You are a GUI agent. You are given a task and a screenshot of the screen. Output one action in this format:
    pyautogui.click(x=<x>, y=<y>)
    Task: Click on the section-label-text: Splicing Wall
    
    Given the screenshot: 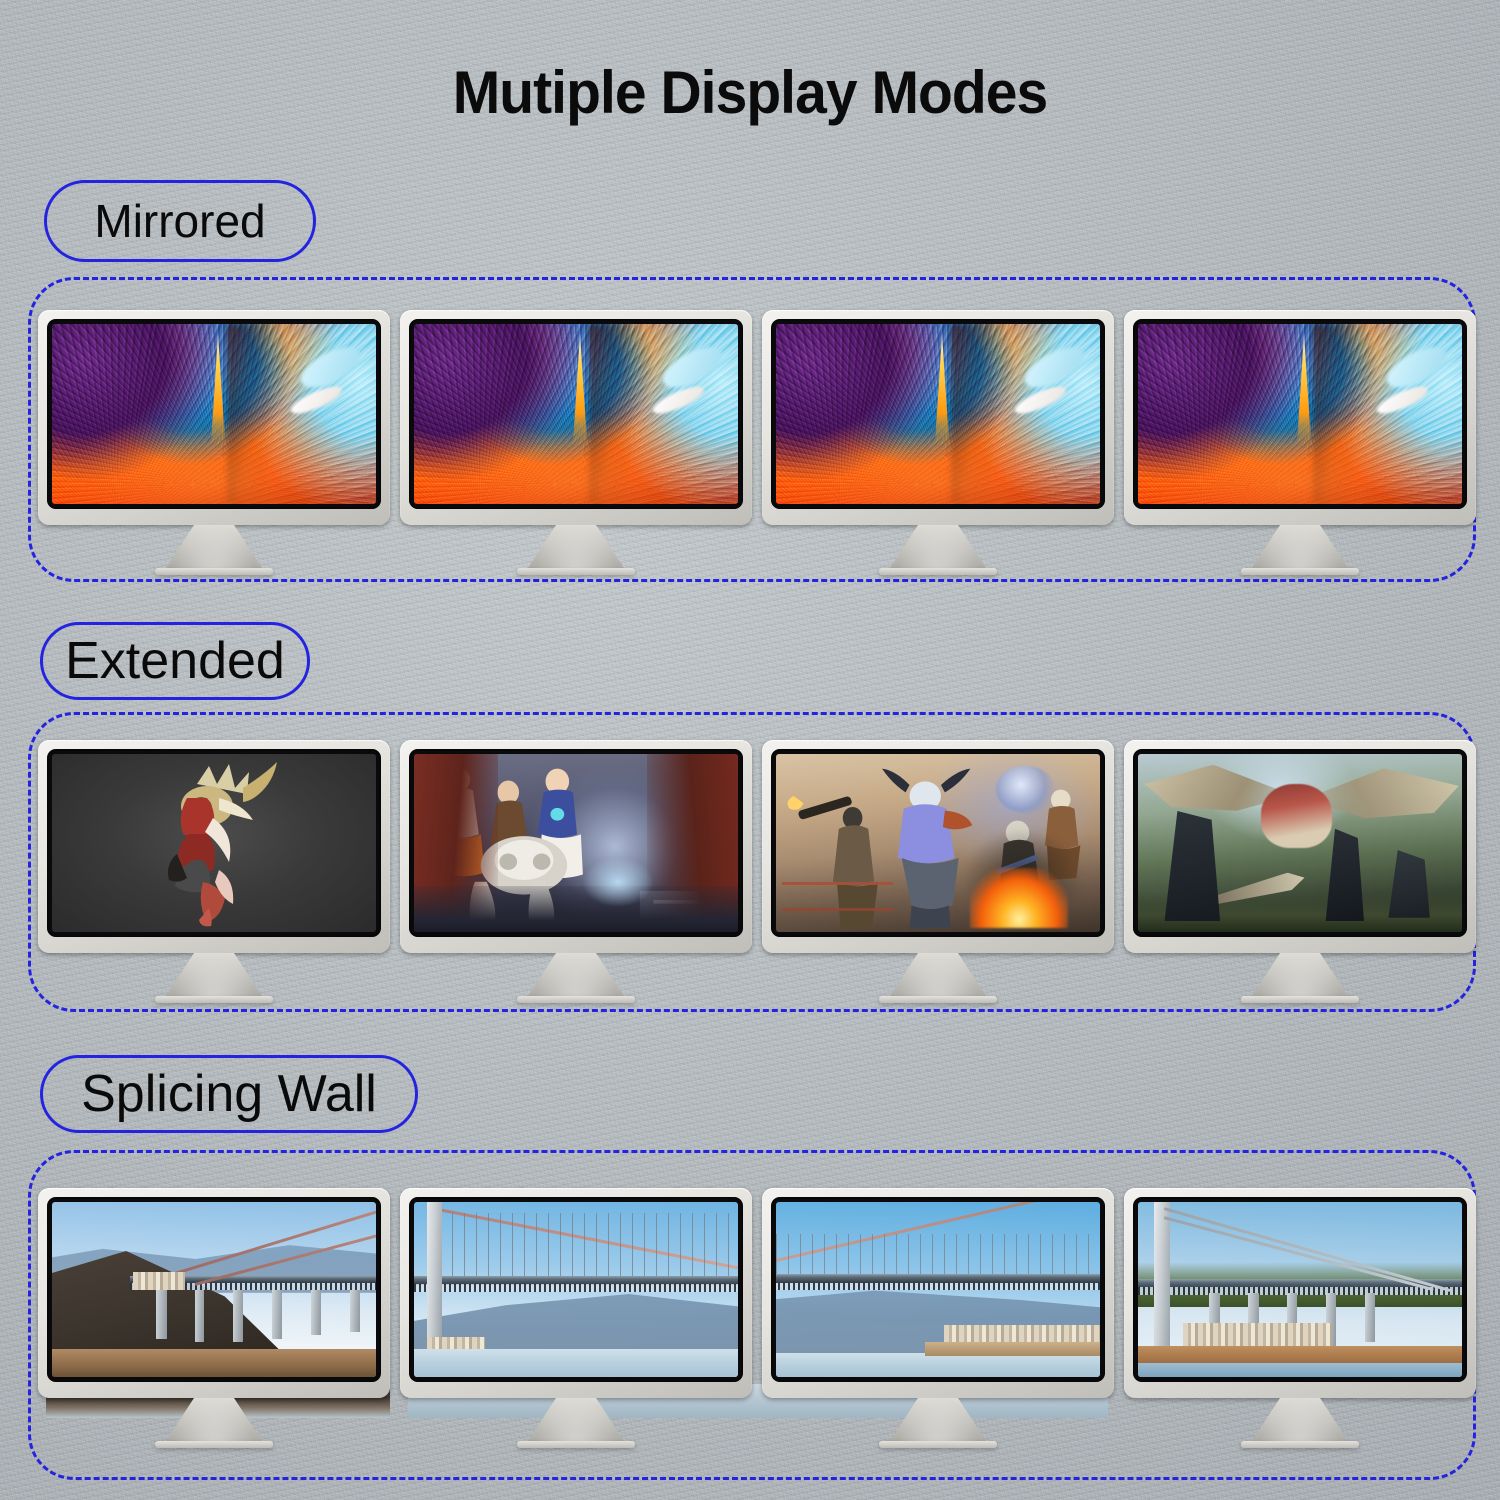 What is the action you would take?
    pyautogui.click(x=229, y=1094)
    